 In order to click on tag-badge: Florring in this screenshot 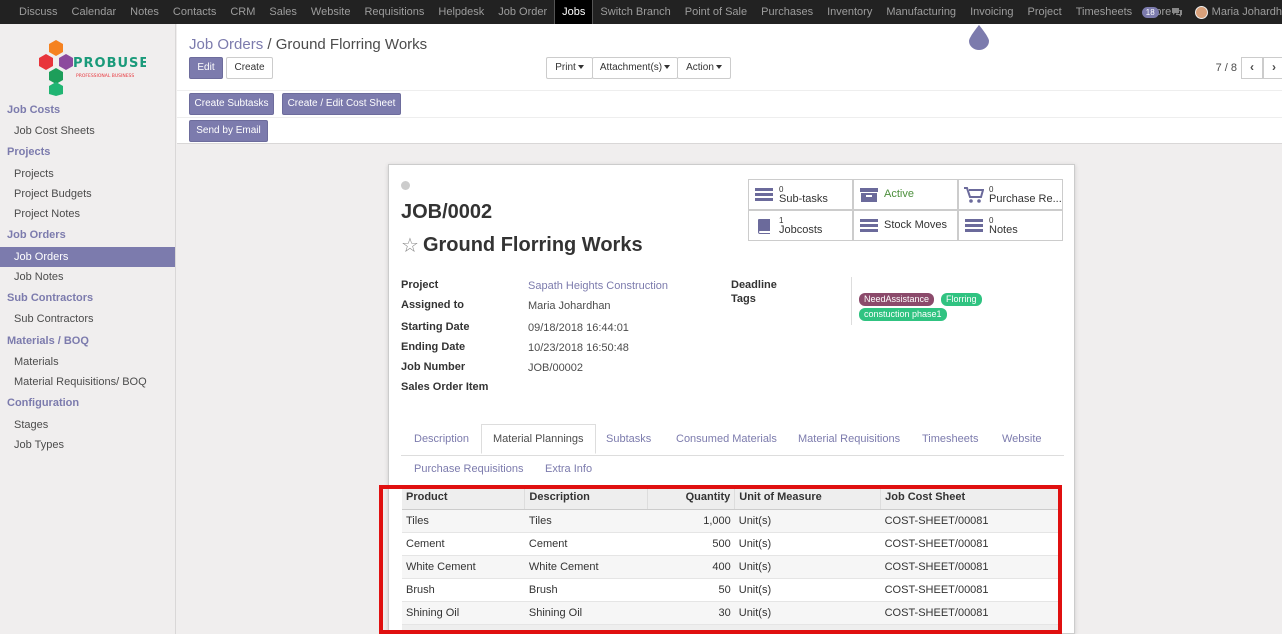, I will do `click(961, 299)`.